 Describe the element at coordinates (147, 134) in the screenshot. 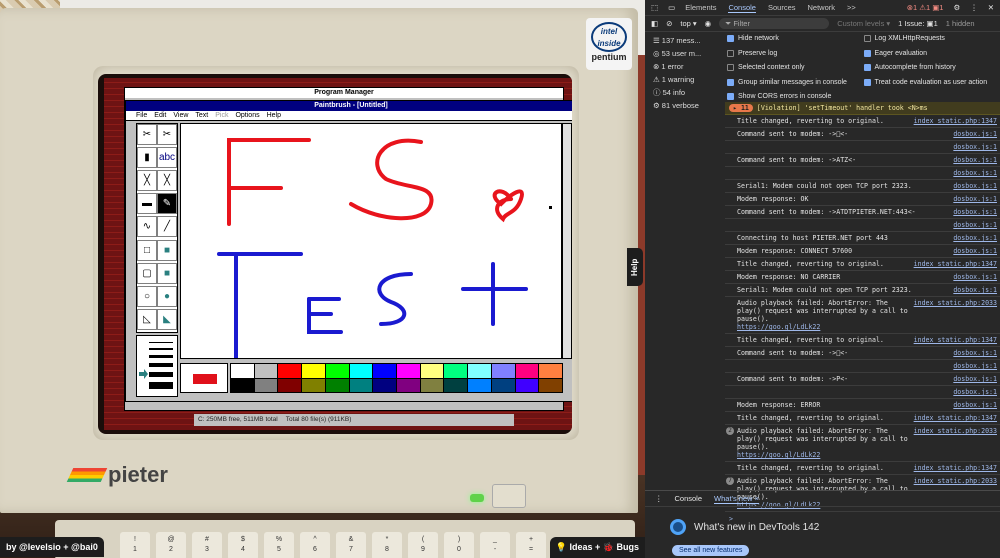

I see `tool-scissors-pick-icon: ✂` at that location.